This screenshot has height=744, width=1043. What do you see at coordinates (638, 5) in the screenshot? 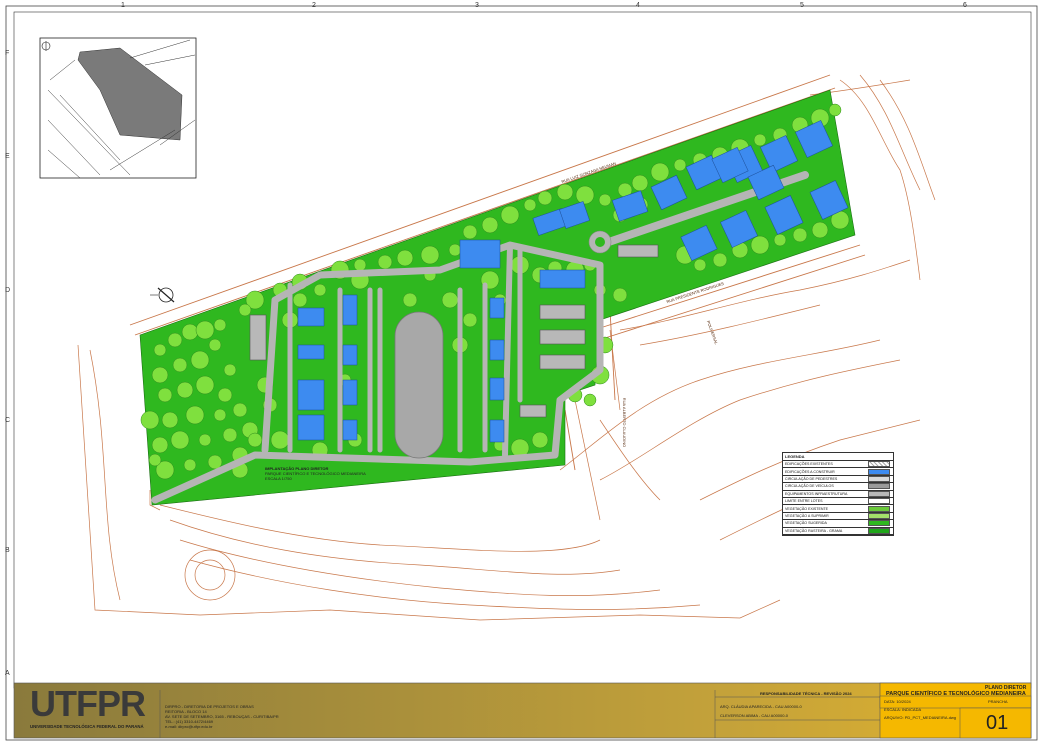
I see `grid-col-label: 4` at bounding box center [638, 5].